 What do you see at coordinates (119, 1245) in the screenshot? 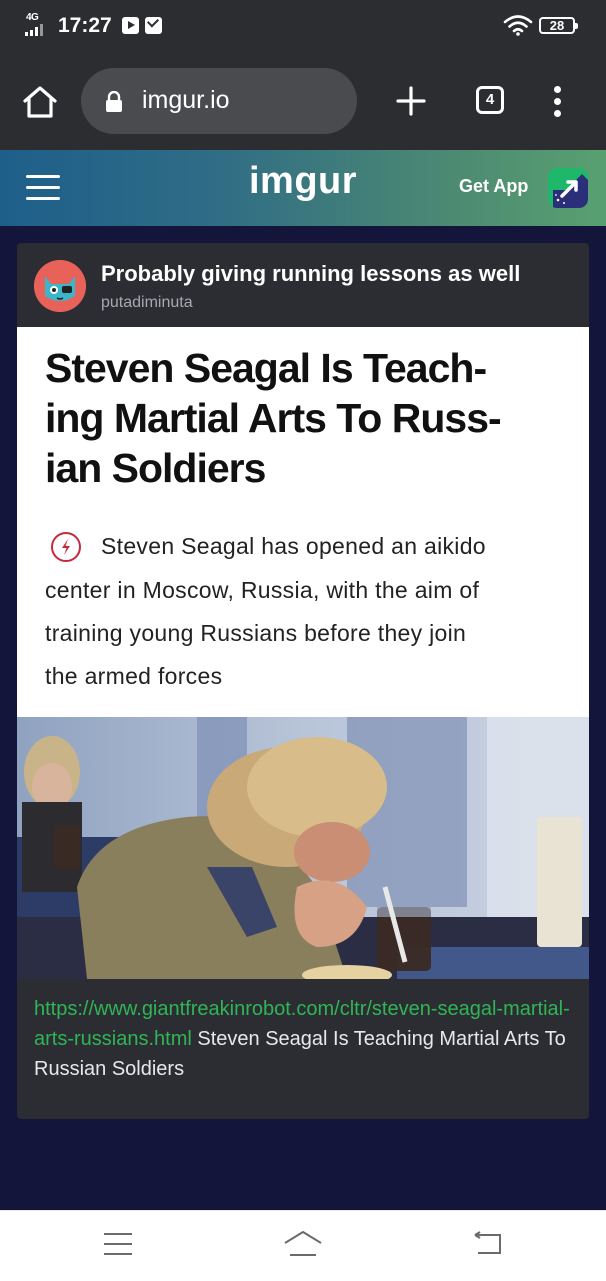
I see `menu-icon` at bounding box center [119, 1245].